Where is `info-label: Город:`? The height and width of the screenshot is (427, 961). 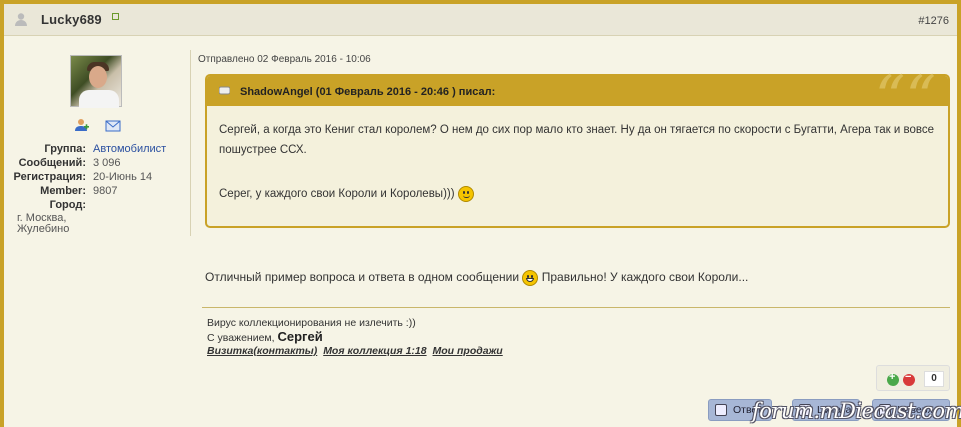 info-label: Город: is located at coordinates (67, 205).